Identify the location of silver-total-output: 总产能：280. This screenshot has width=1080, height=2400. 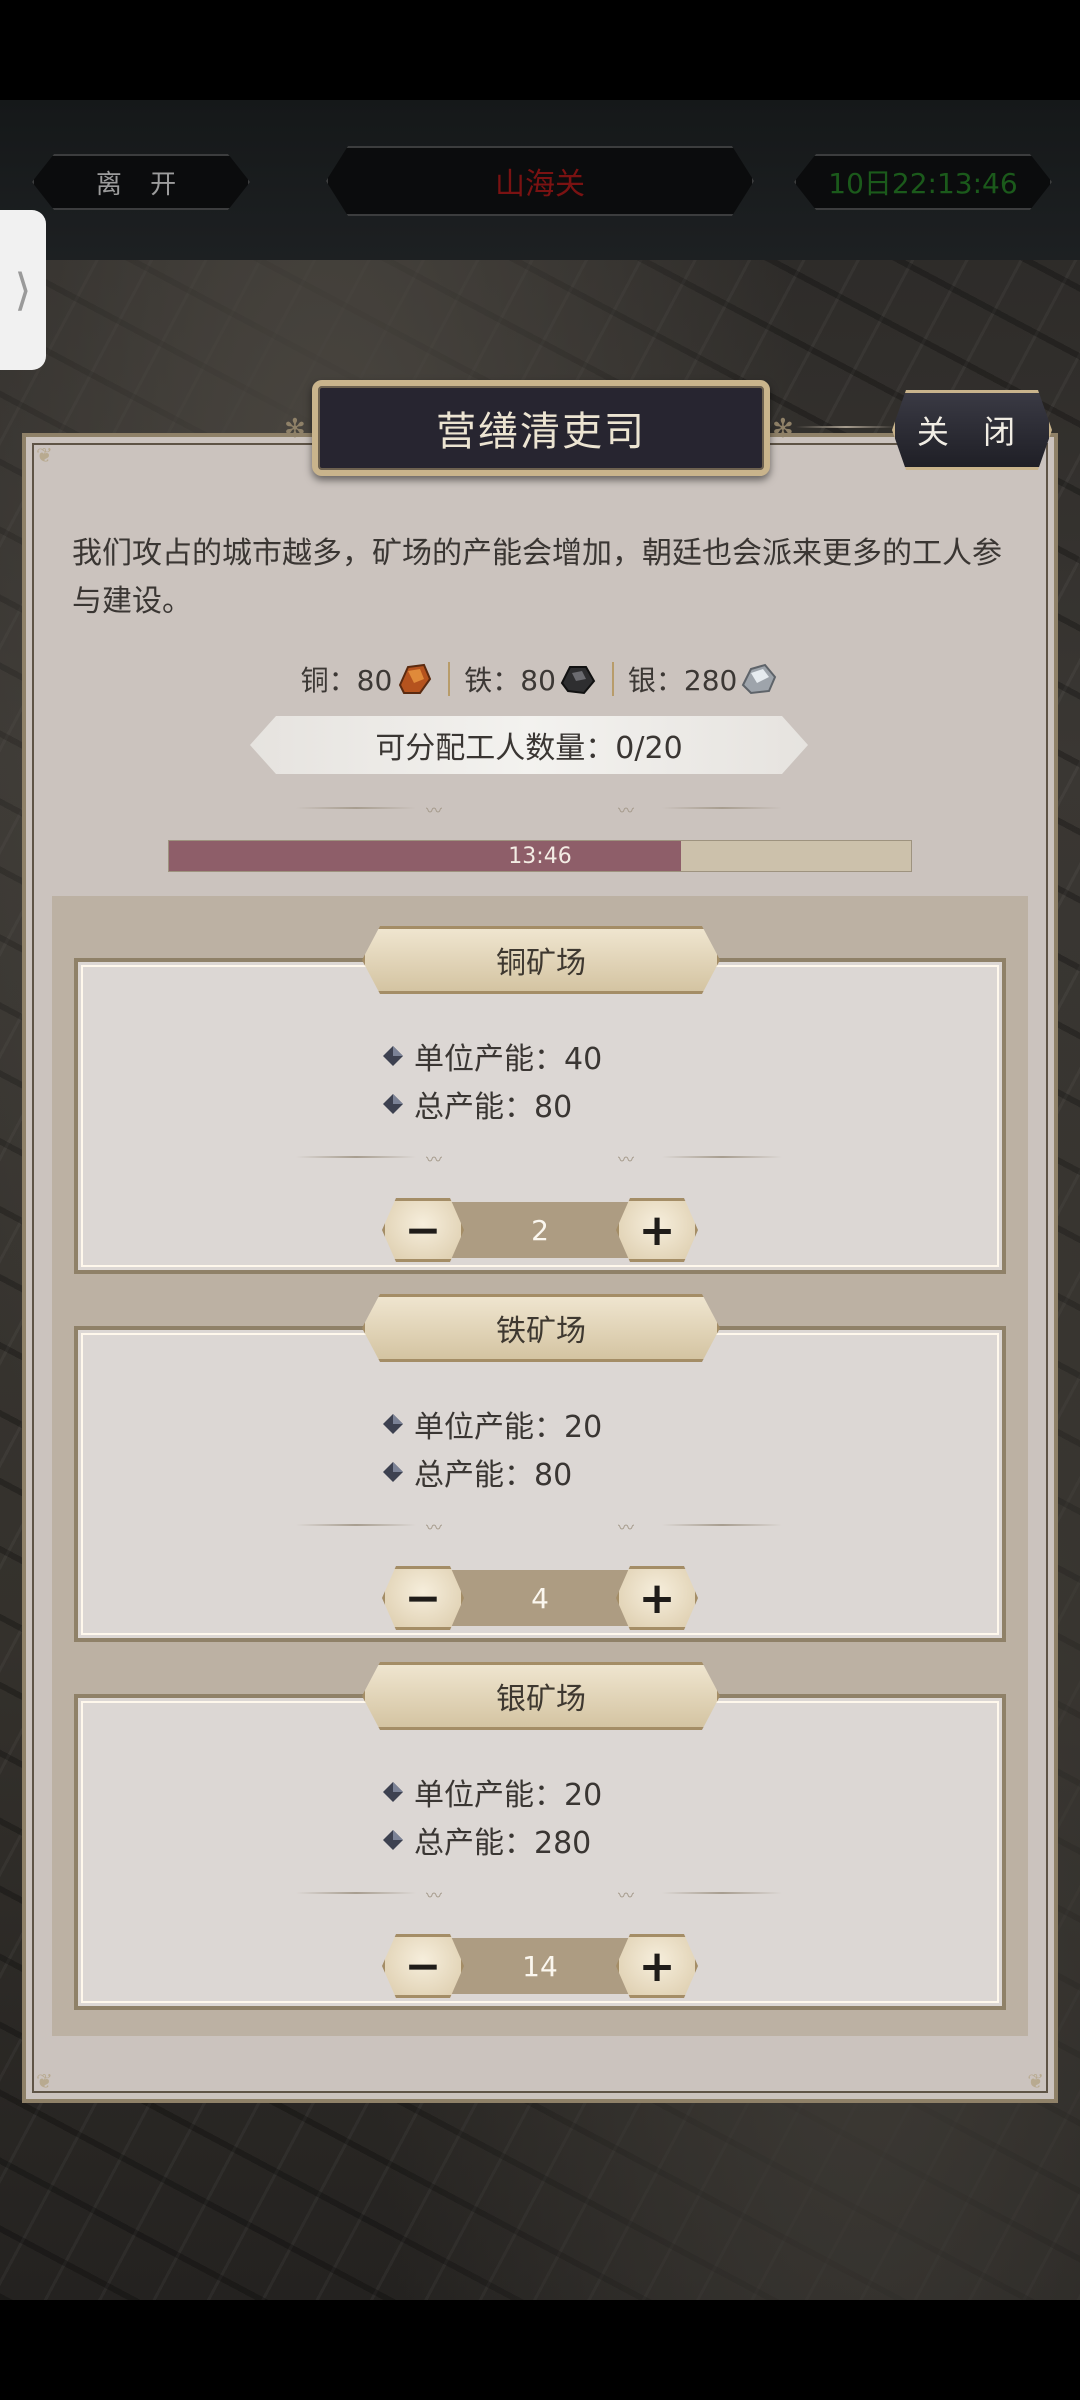
(486, 1840).